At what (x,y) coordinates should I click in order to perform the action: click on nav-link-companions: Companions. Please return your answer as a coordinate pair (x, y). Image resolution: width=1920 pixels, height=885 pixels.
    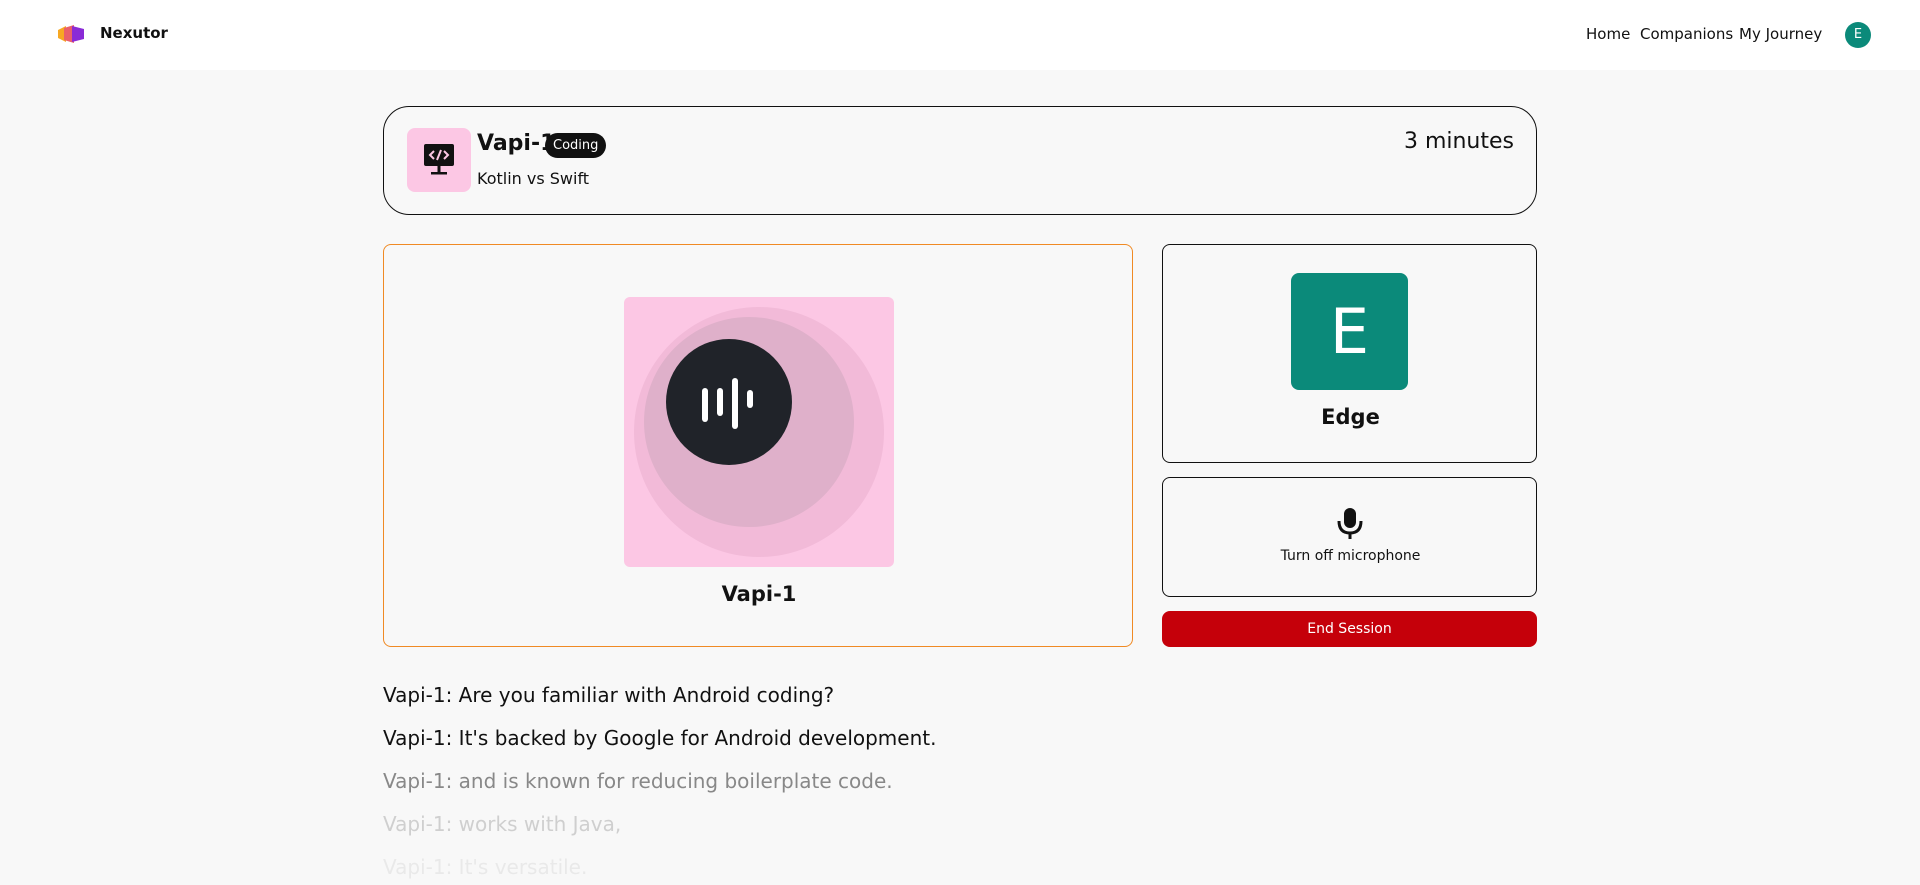
    Looking at the image, I should click on (1686, 34).